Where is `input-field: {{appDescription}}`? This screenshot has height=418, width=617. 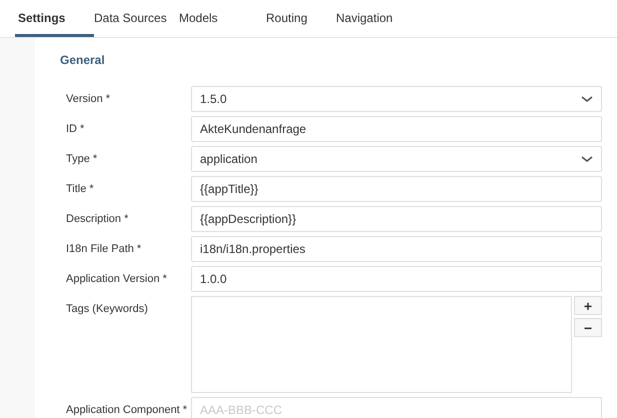
input-field: {{appDescription}} is located at coordinates (396, 219).